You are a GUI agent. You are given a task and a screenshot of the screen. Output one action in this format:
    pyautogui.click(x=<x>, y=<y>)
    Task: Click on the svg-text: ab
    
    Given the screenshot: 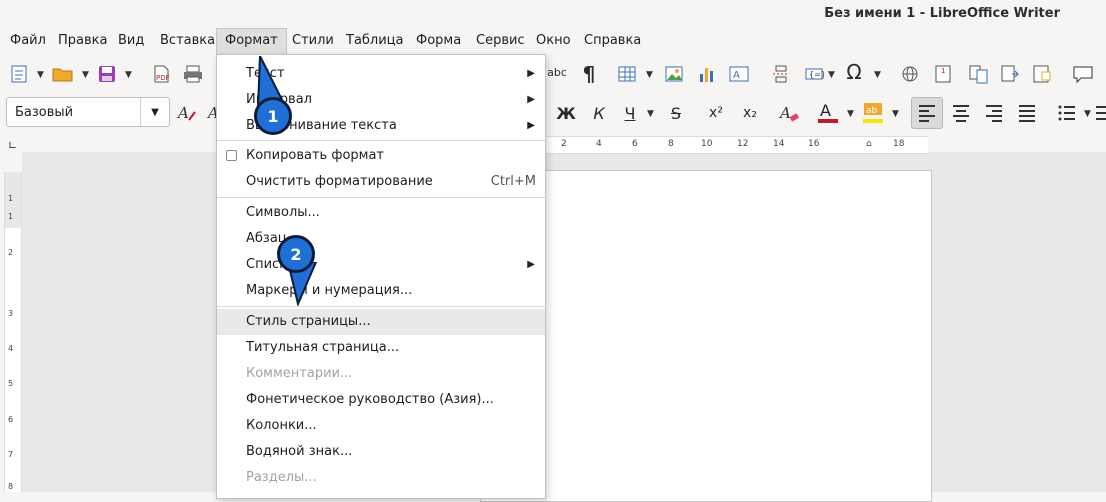 What is the action you would take?
    pyautogui.click(x=872, y=111)
    